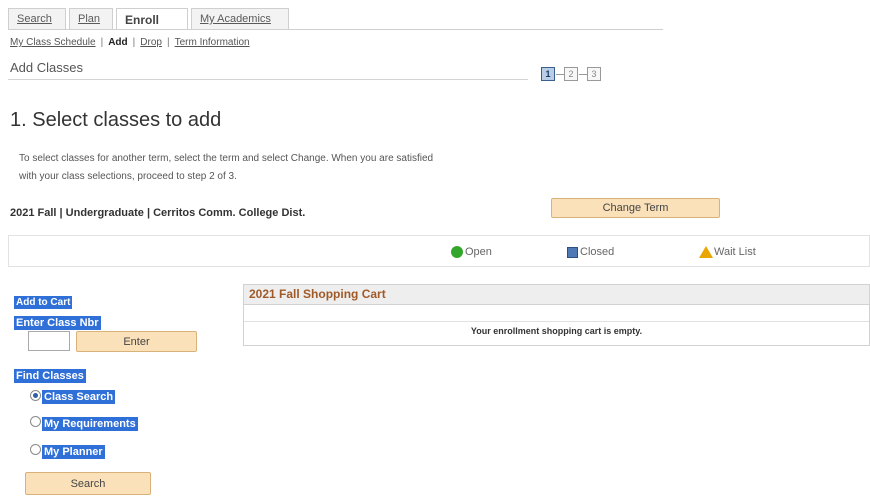 The height and width of the screenshot is (504, 870). I want to click on my-planner-radio, so click(35, 449).